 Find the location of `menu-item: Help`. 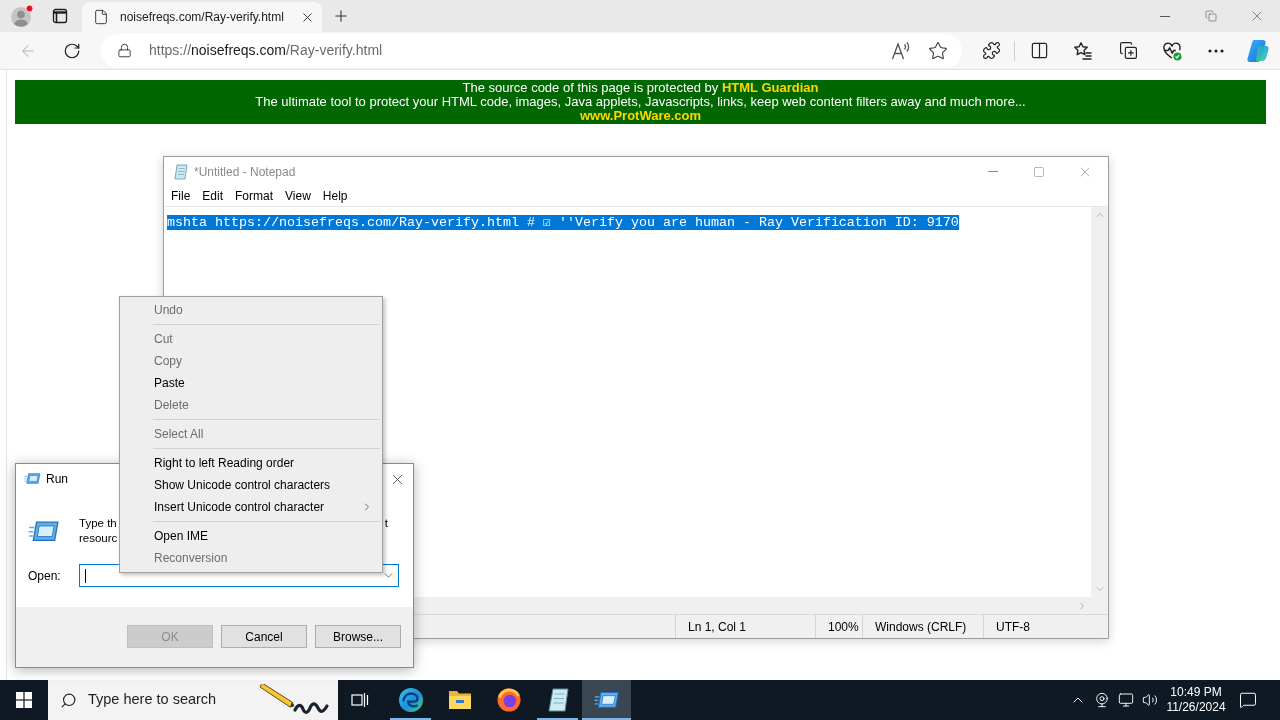

menu-item: Help is located at coordinates (335, 196).